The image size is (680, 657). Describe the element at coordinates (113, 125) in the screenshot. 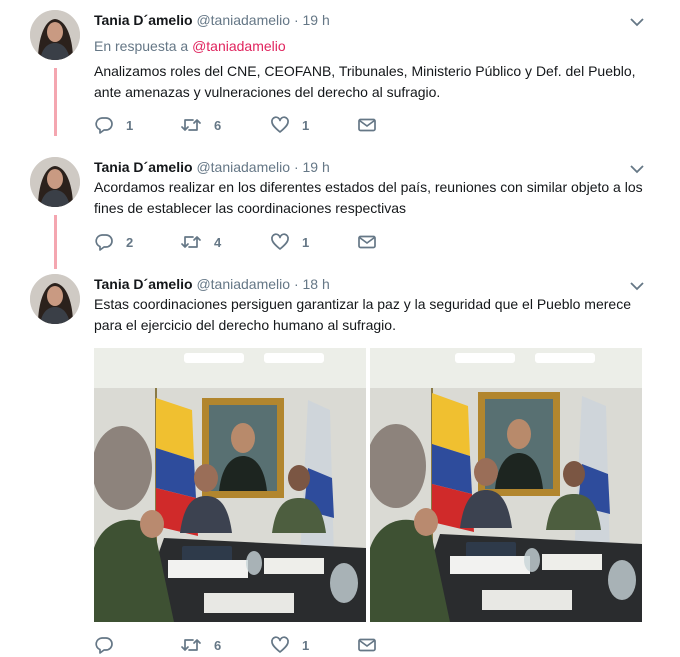

I see `reply-button: 1` at that location.